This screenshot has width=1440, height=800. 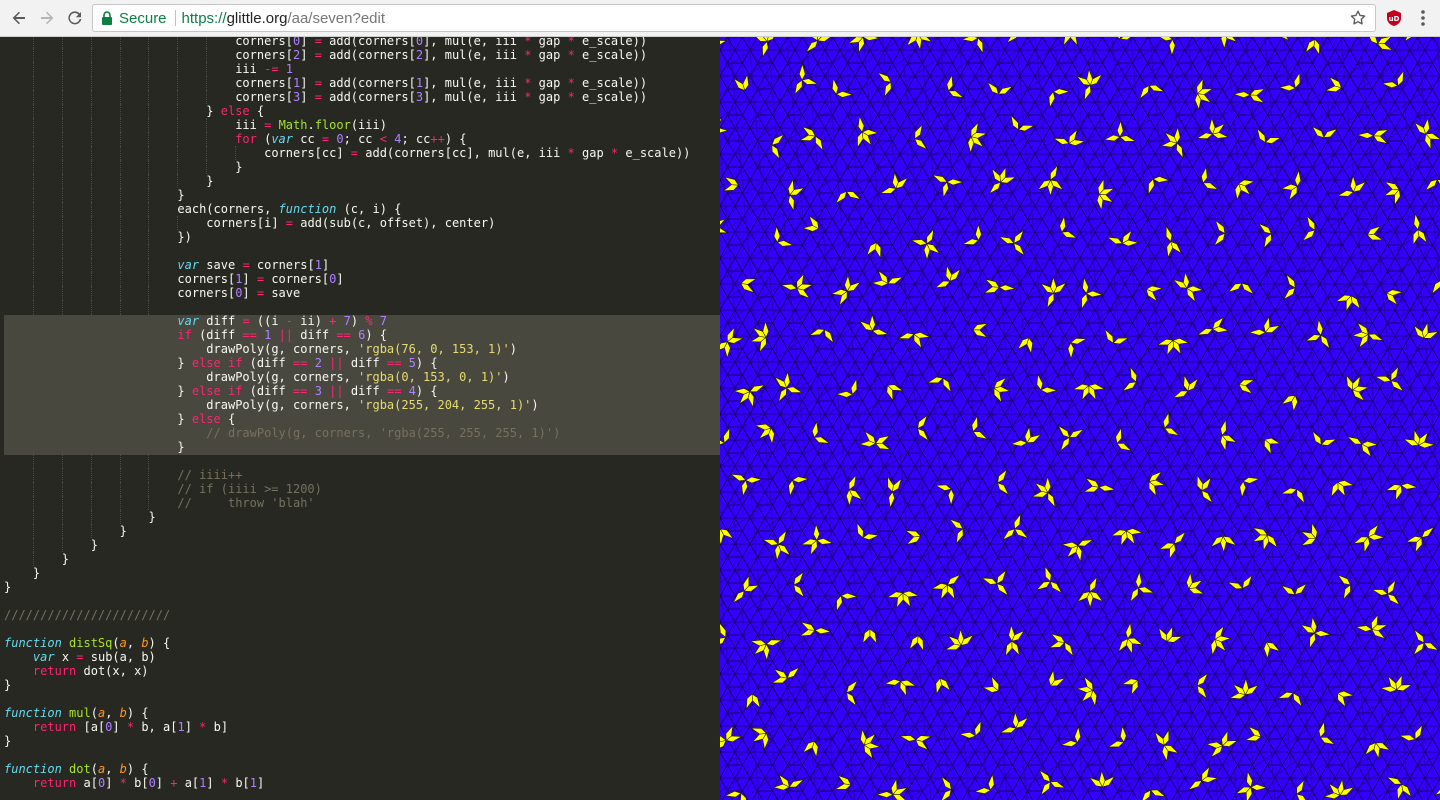 What do you see at coordinates (347, 125) in the screenshot?
I see `code-line: iii = Math.floor(iii)` at bounding box center [347, 125].